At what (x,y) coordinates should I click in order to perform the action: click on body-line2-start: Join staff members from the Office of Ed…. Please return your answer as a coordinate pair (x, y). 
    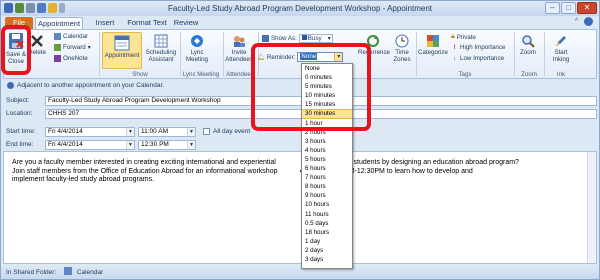
    Looking at the image, I should click on (145, 171).